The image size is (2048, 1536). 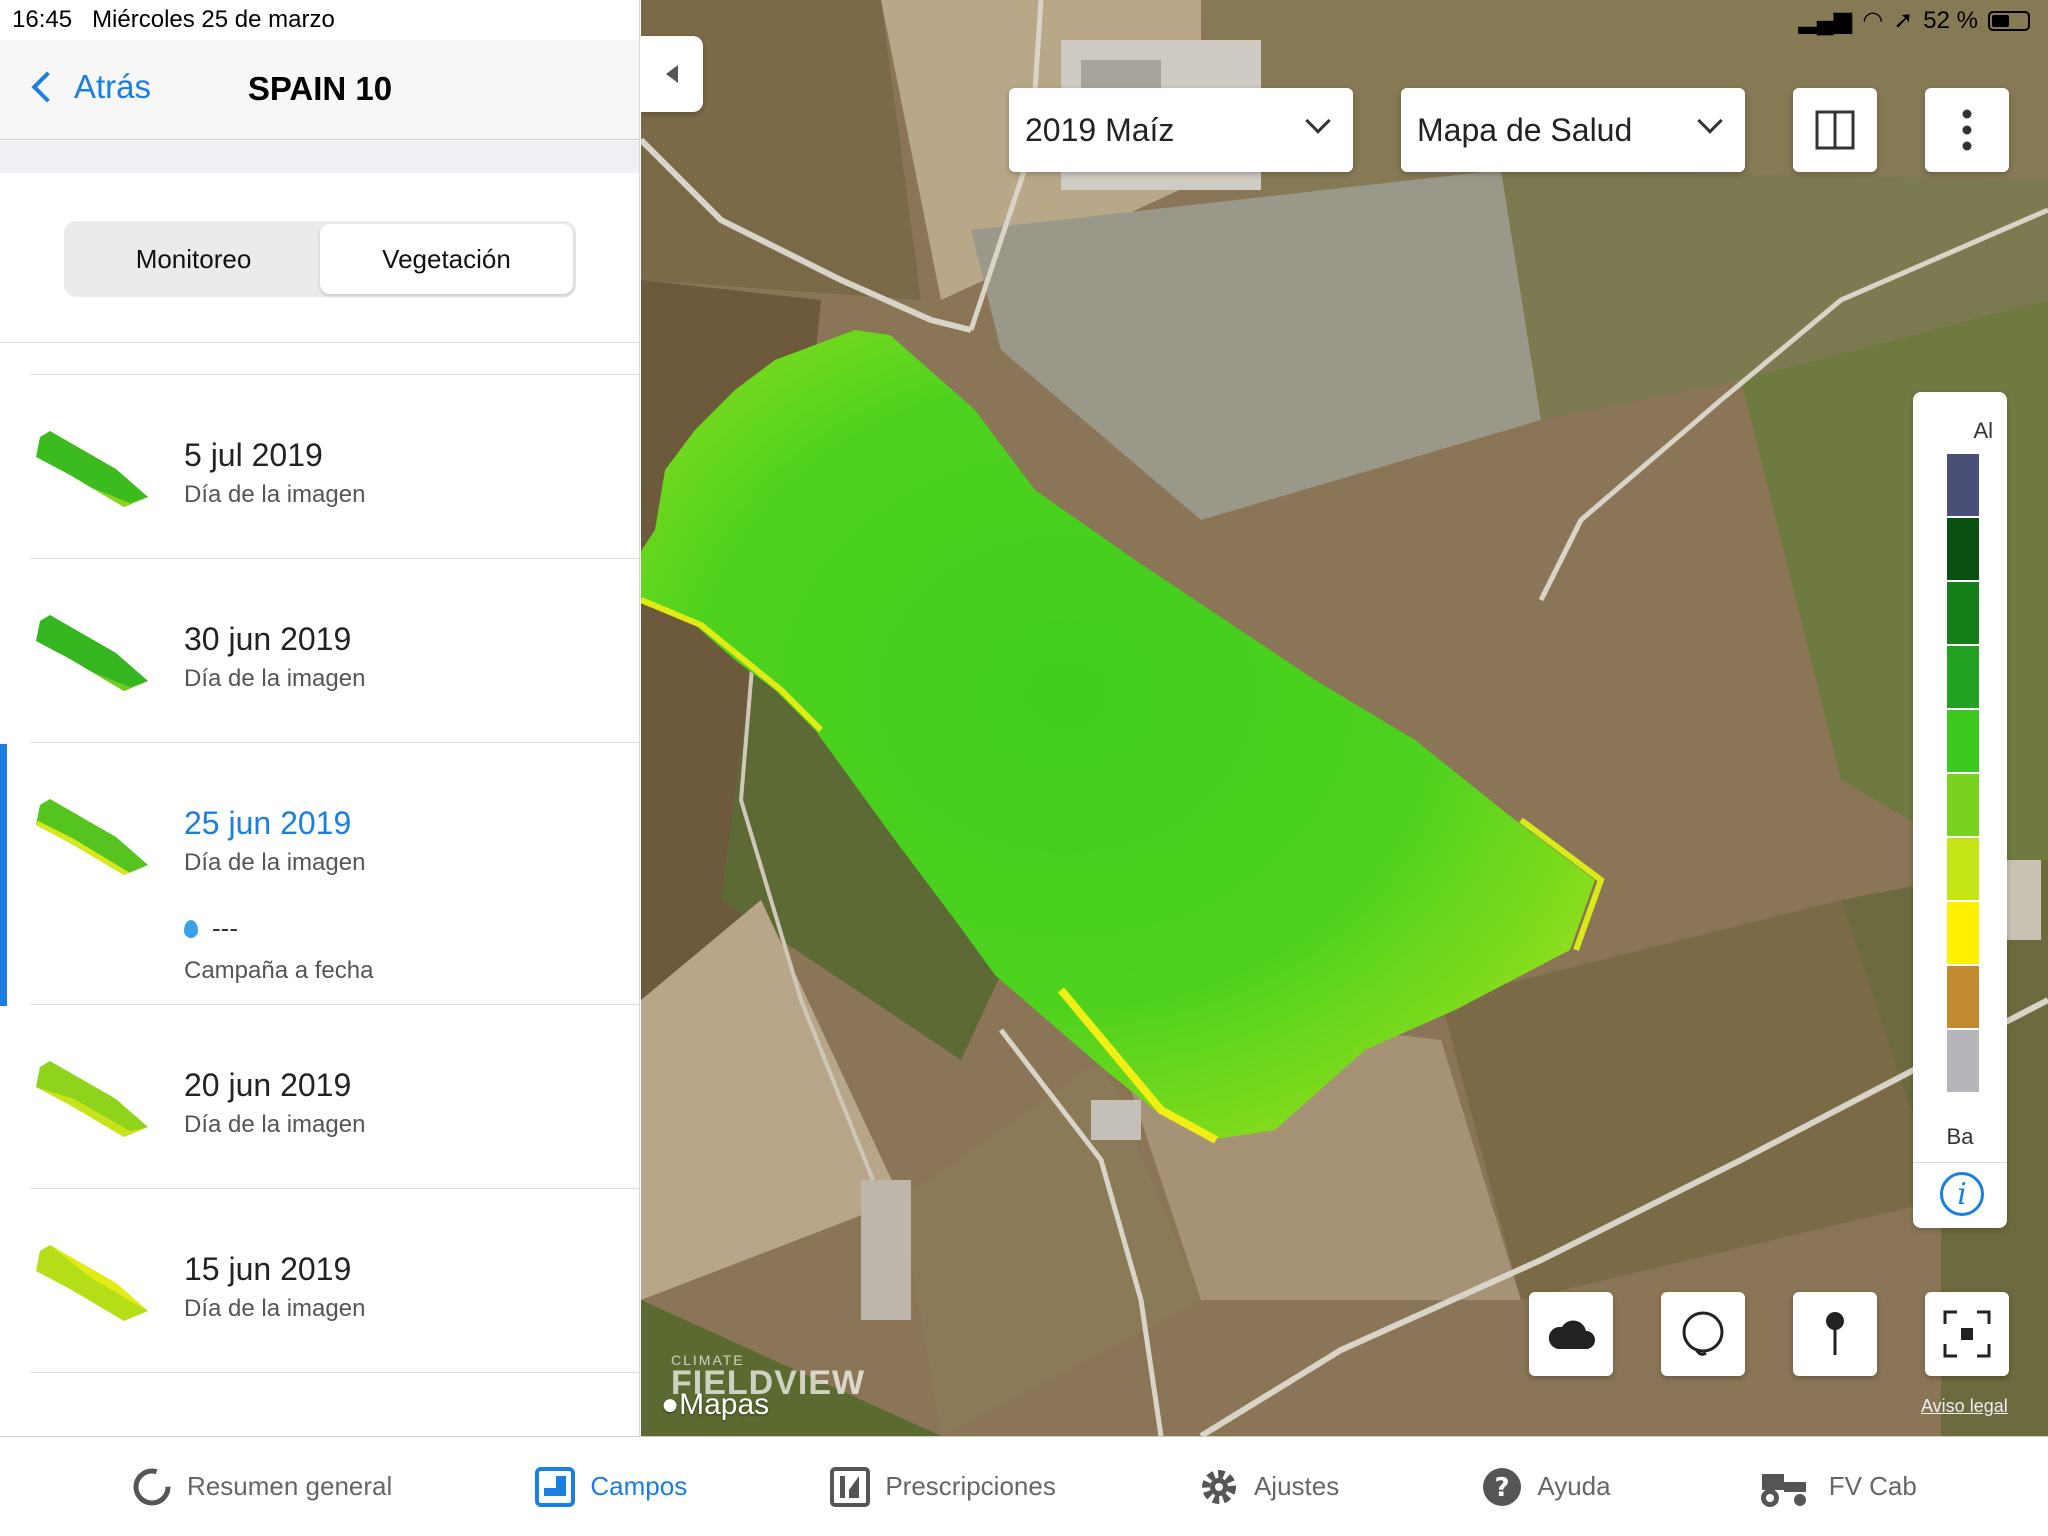 What do you see at coordinates (1574, 1486) in the screenshot?
I see `tab-label: Ayuda` at bounding box center [1574, 1486].